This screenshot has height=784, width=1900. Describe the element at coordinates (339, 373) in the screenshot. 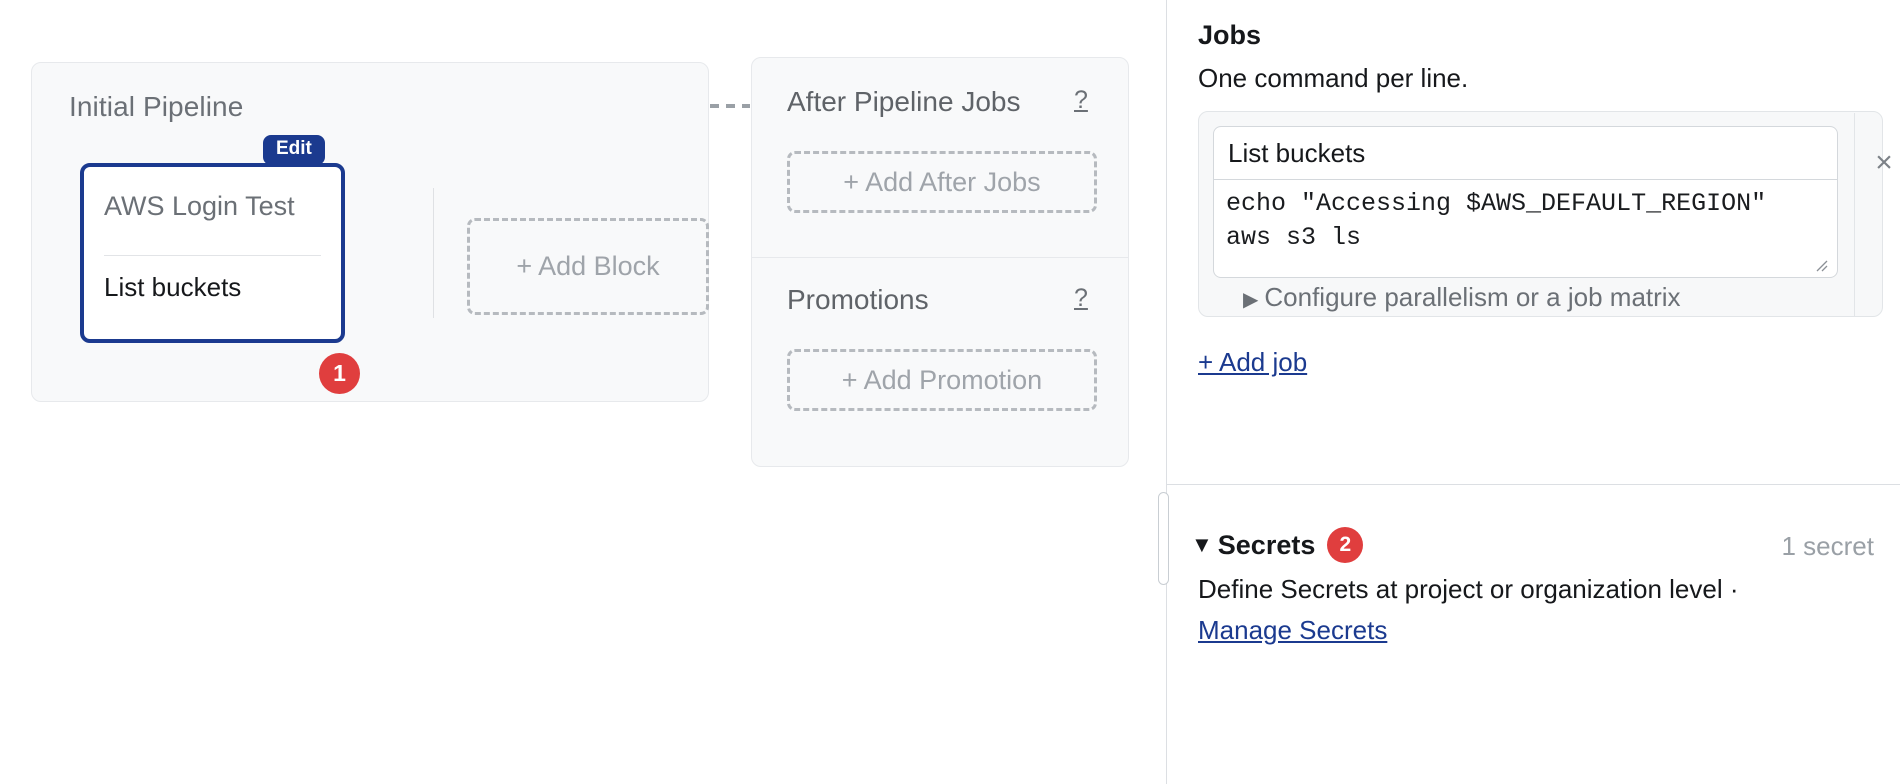

I see `step-marker-1: 1` at that location.